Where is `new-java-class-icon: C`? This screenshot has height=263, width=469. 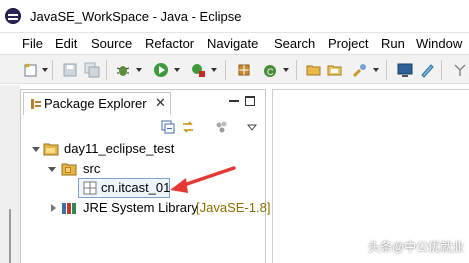 new-java-class-icon: C is located at coordinates (270, 70).